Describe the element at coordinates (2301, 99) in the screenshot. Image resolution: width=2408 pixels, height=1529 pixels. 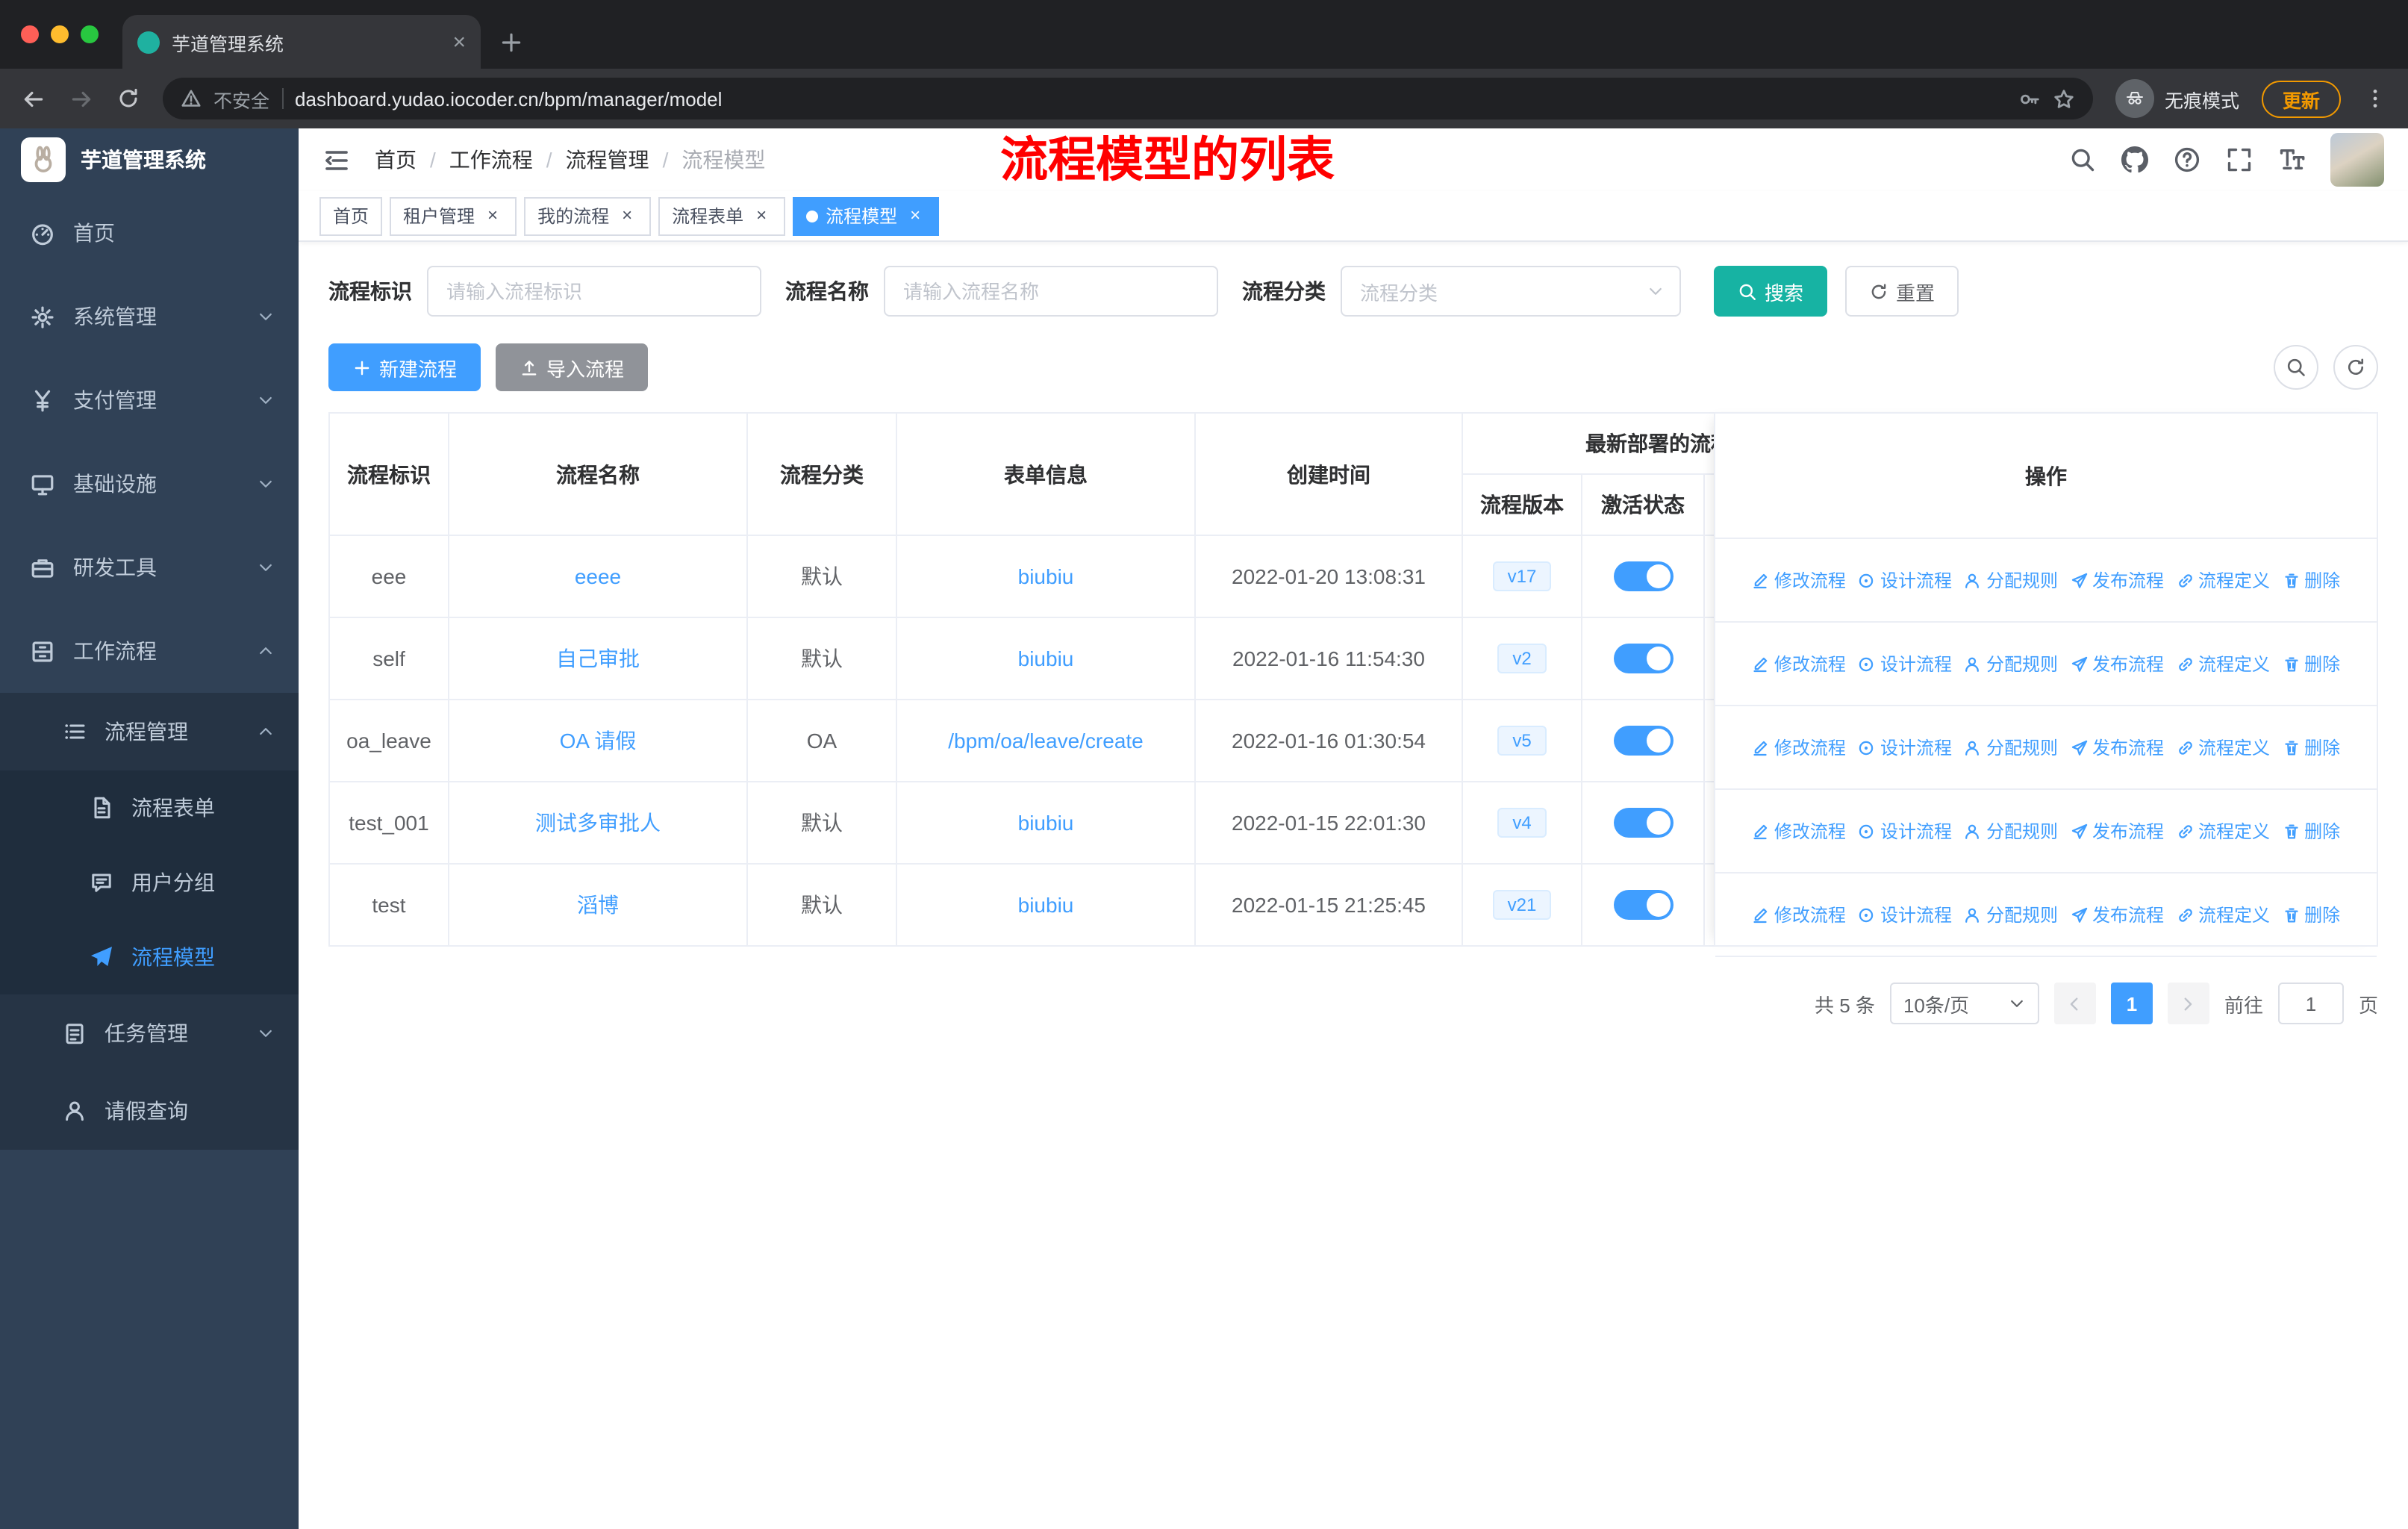
I see `browser-update-button: 更新` at that location.